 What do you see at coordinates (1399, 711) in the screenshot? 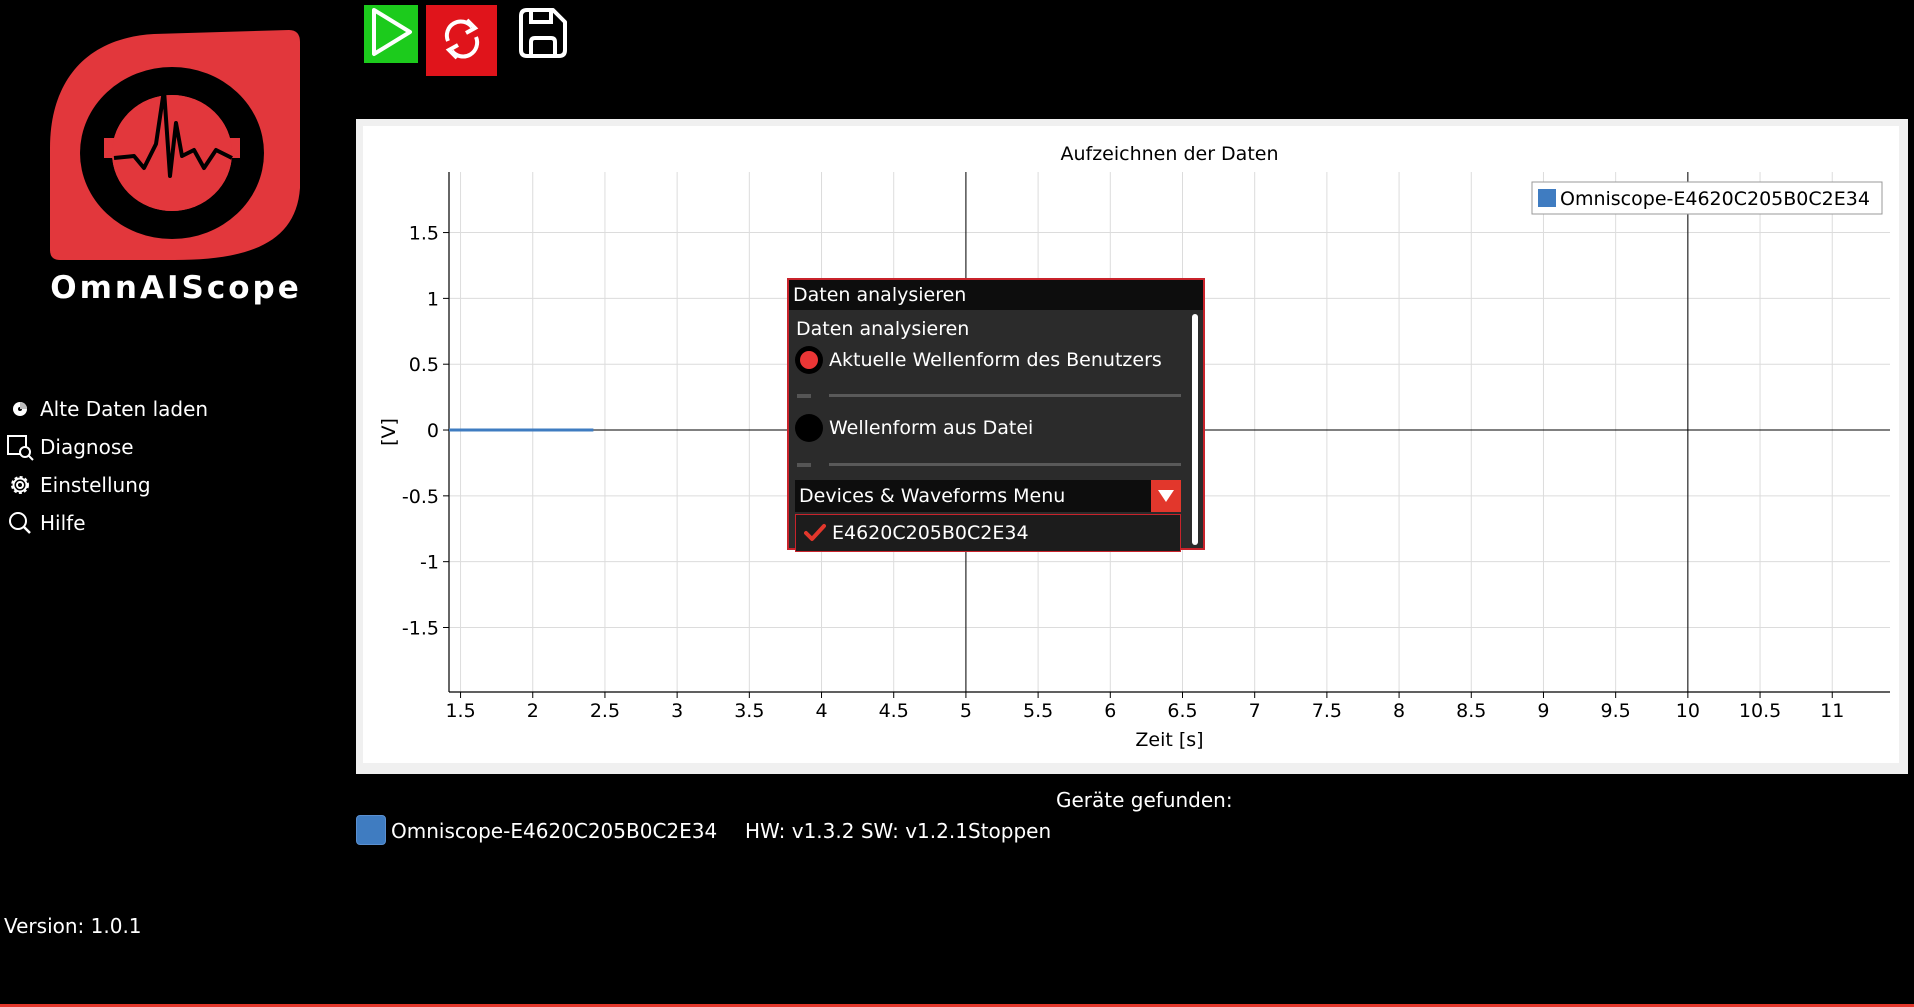
I see `x-tick-label: 8` at bounding box center [1399, 711].